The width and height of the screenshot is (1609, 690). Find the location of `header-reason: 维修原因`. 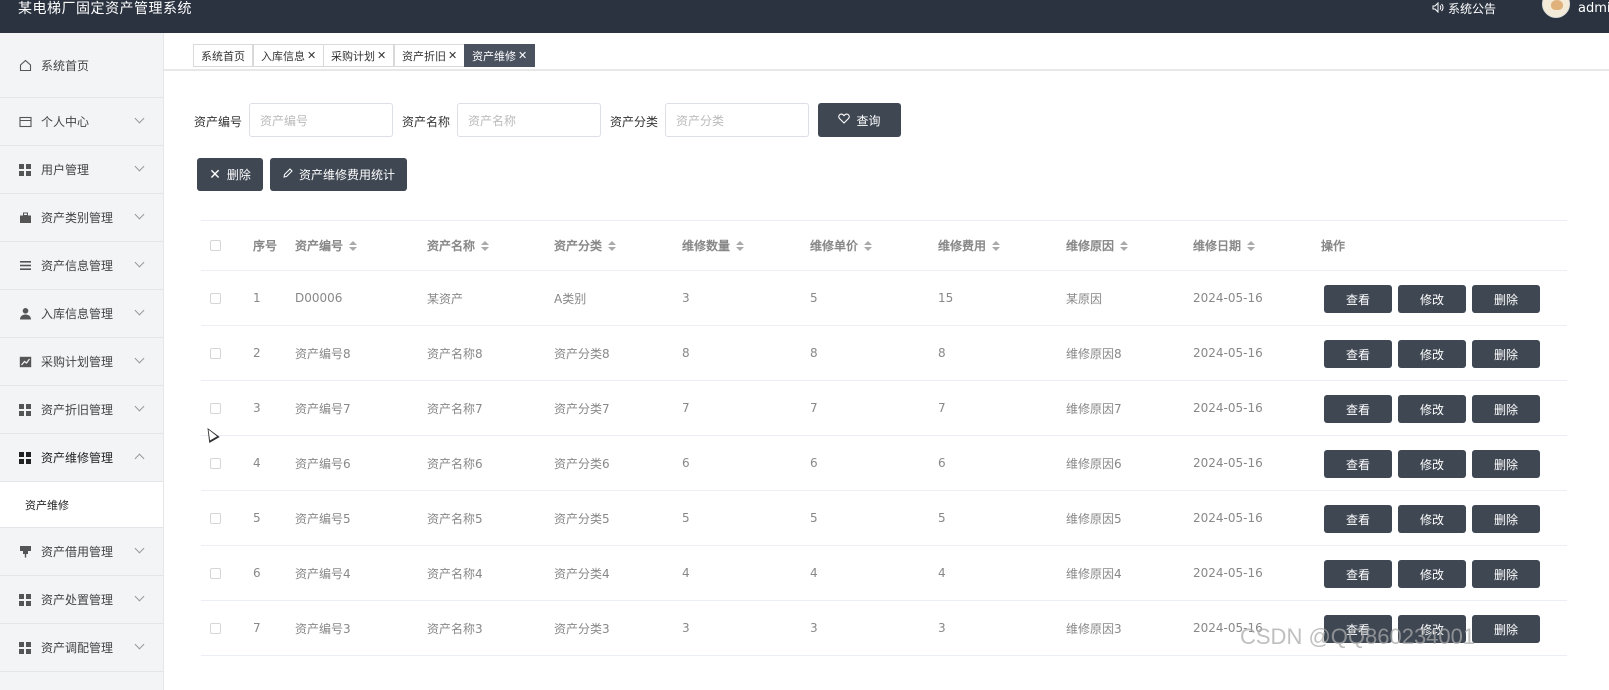

header-reason: 维修原因 is located at coordinates (1097, 245).